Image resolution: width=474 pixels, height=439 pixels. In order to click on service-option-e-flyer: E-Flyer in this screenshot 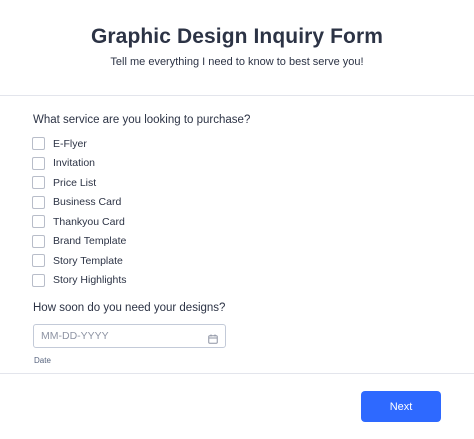, I will do `click(79, 144)`.